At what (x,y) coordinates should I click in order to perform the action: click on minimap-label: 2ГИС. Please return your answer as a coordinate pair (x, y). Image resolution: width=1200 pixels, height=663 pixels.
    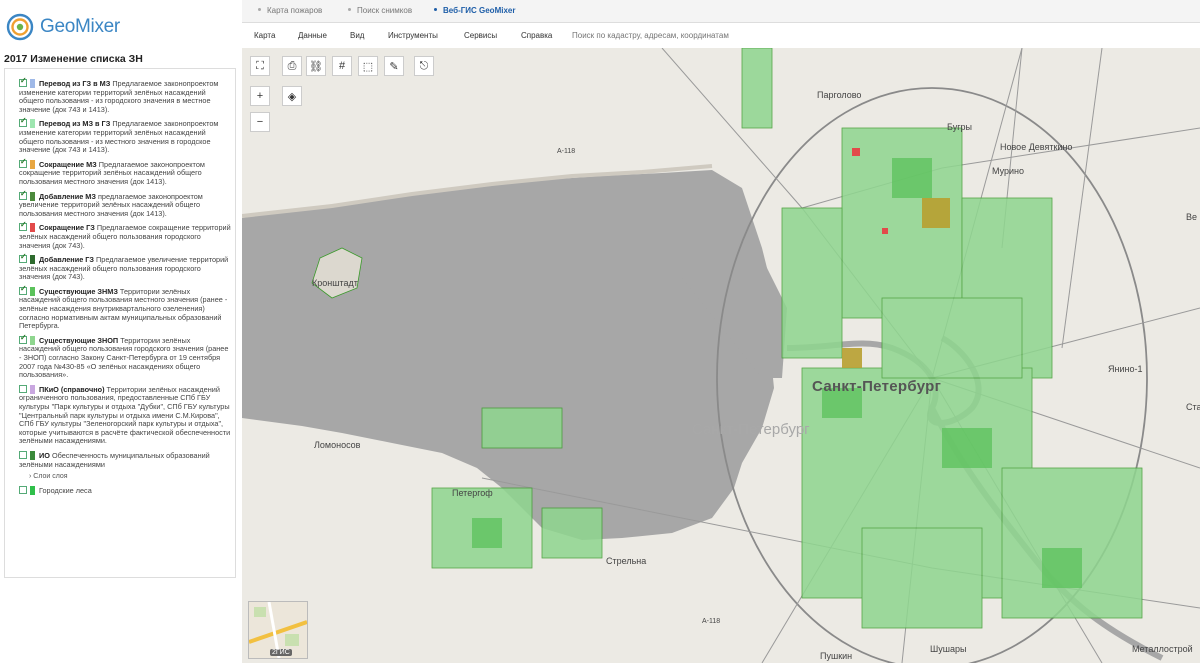
    Looking at the image, I should click on (281, 652).